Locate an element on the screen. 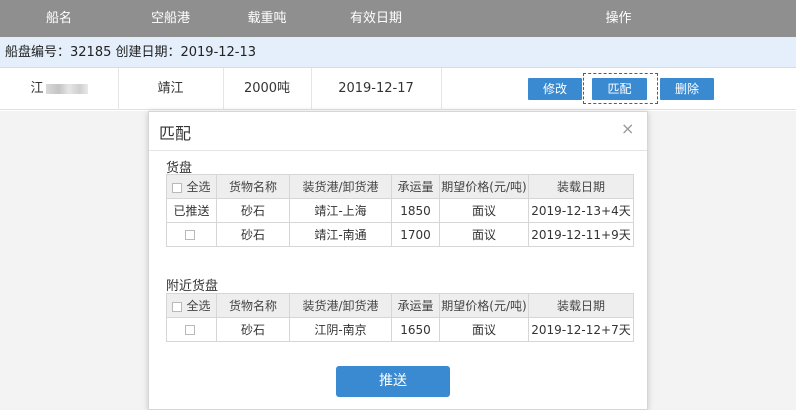 The height and width of the screenshot is (410, 796). divider is located at coordinates (441, 89).